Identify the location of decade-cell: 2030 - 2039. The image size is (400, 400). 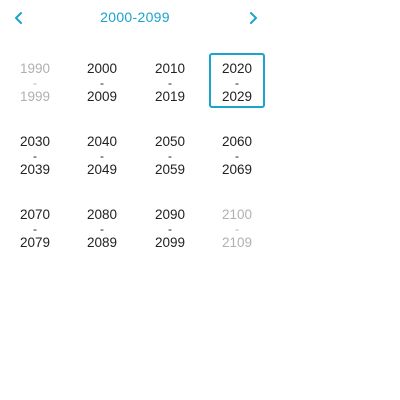
(35, 153).